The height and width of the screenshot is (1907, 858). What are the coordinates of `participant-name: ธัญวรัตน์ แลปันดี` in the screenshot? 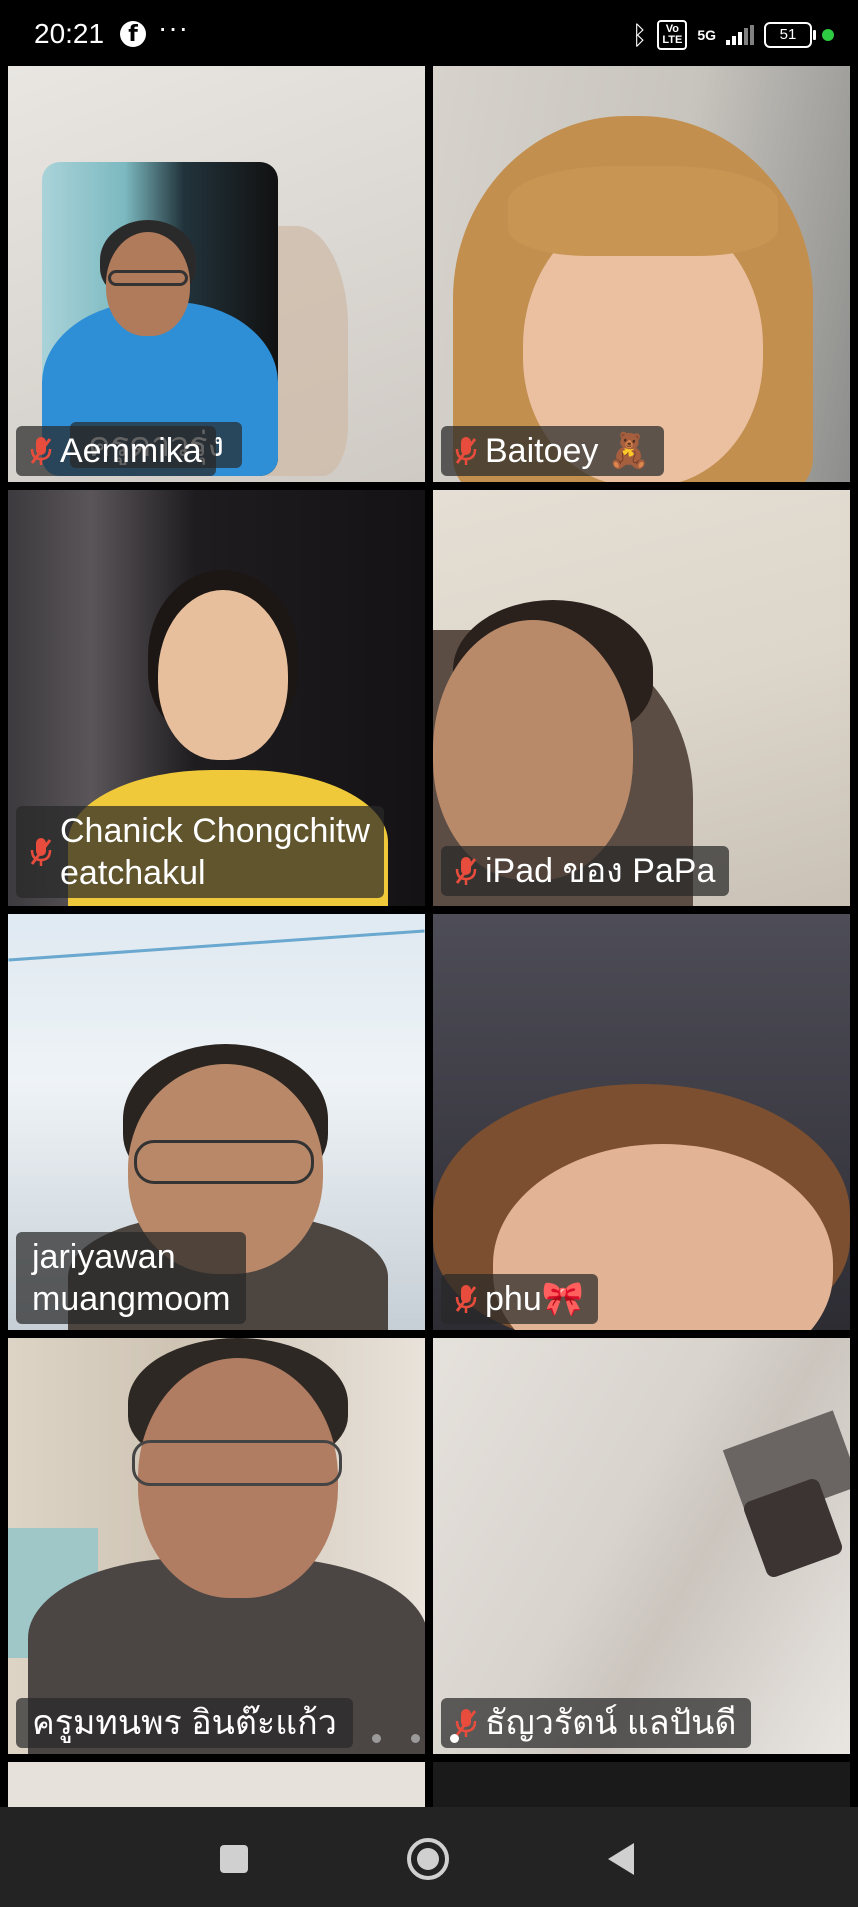 It's located at (611, 1723).